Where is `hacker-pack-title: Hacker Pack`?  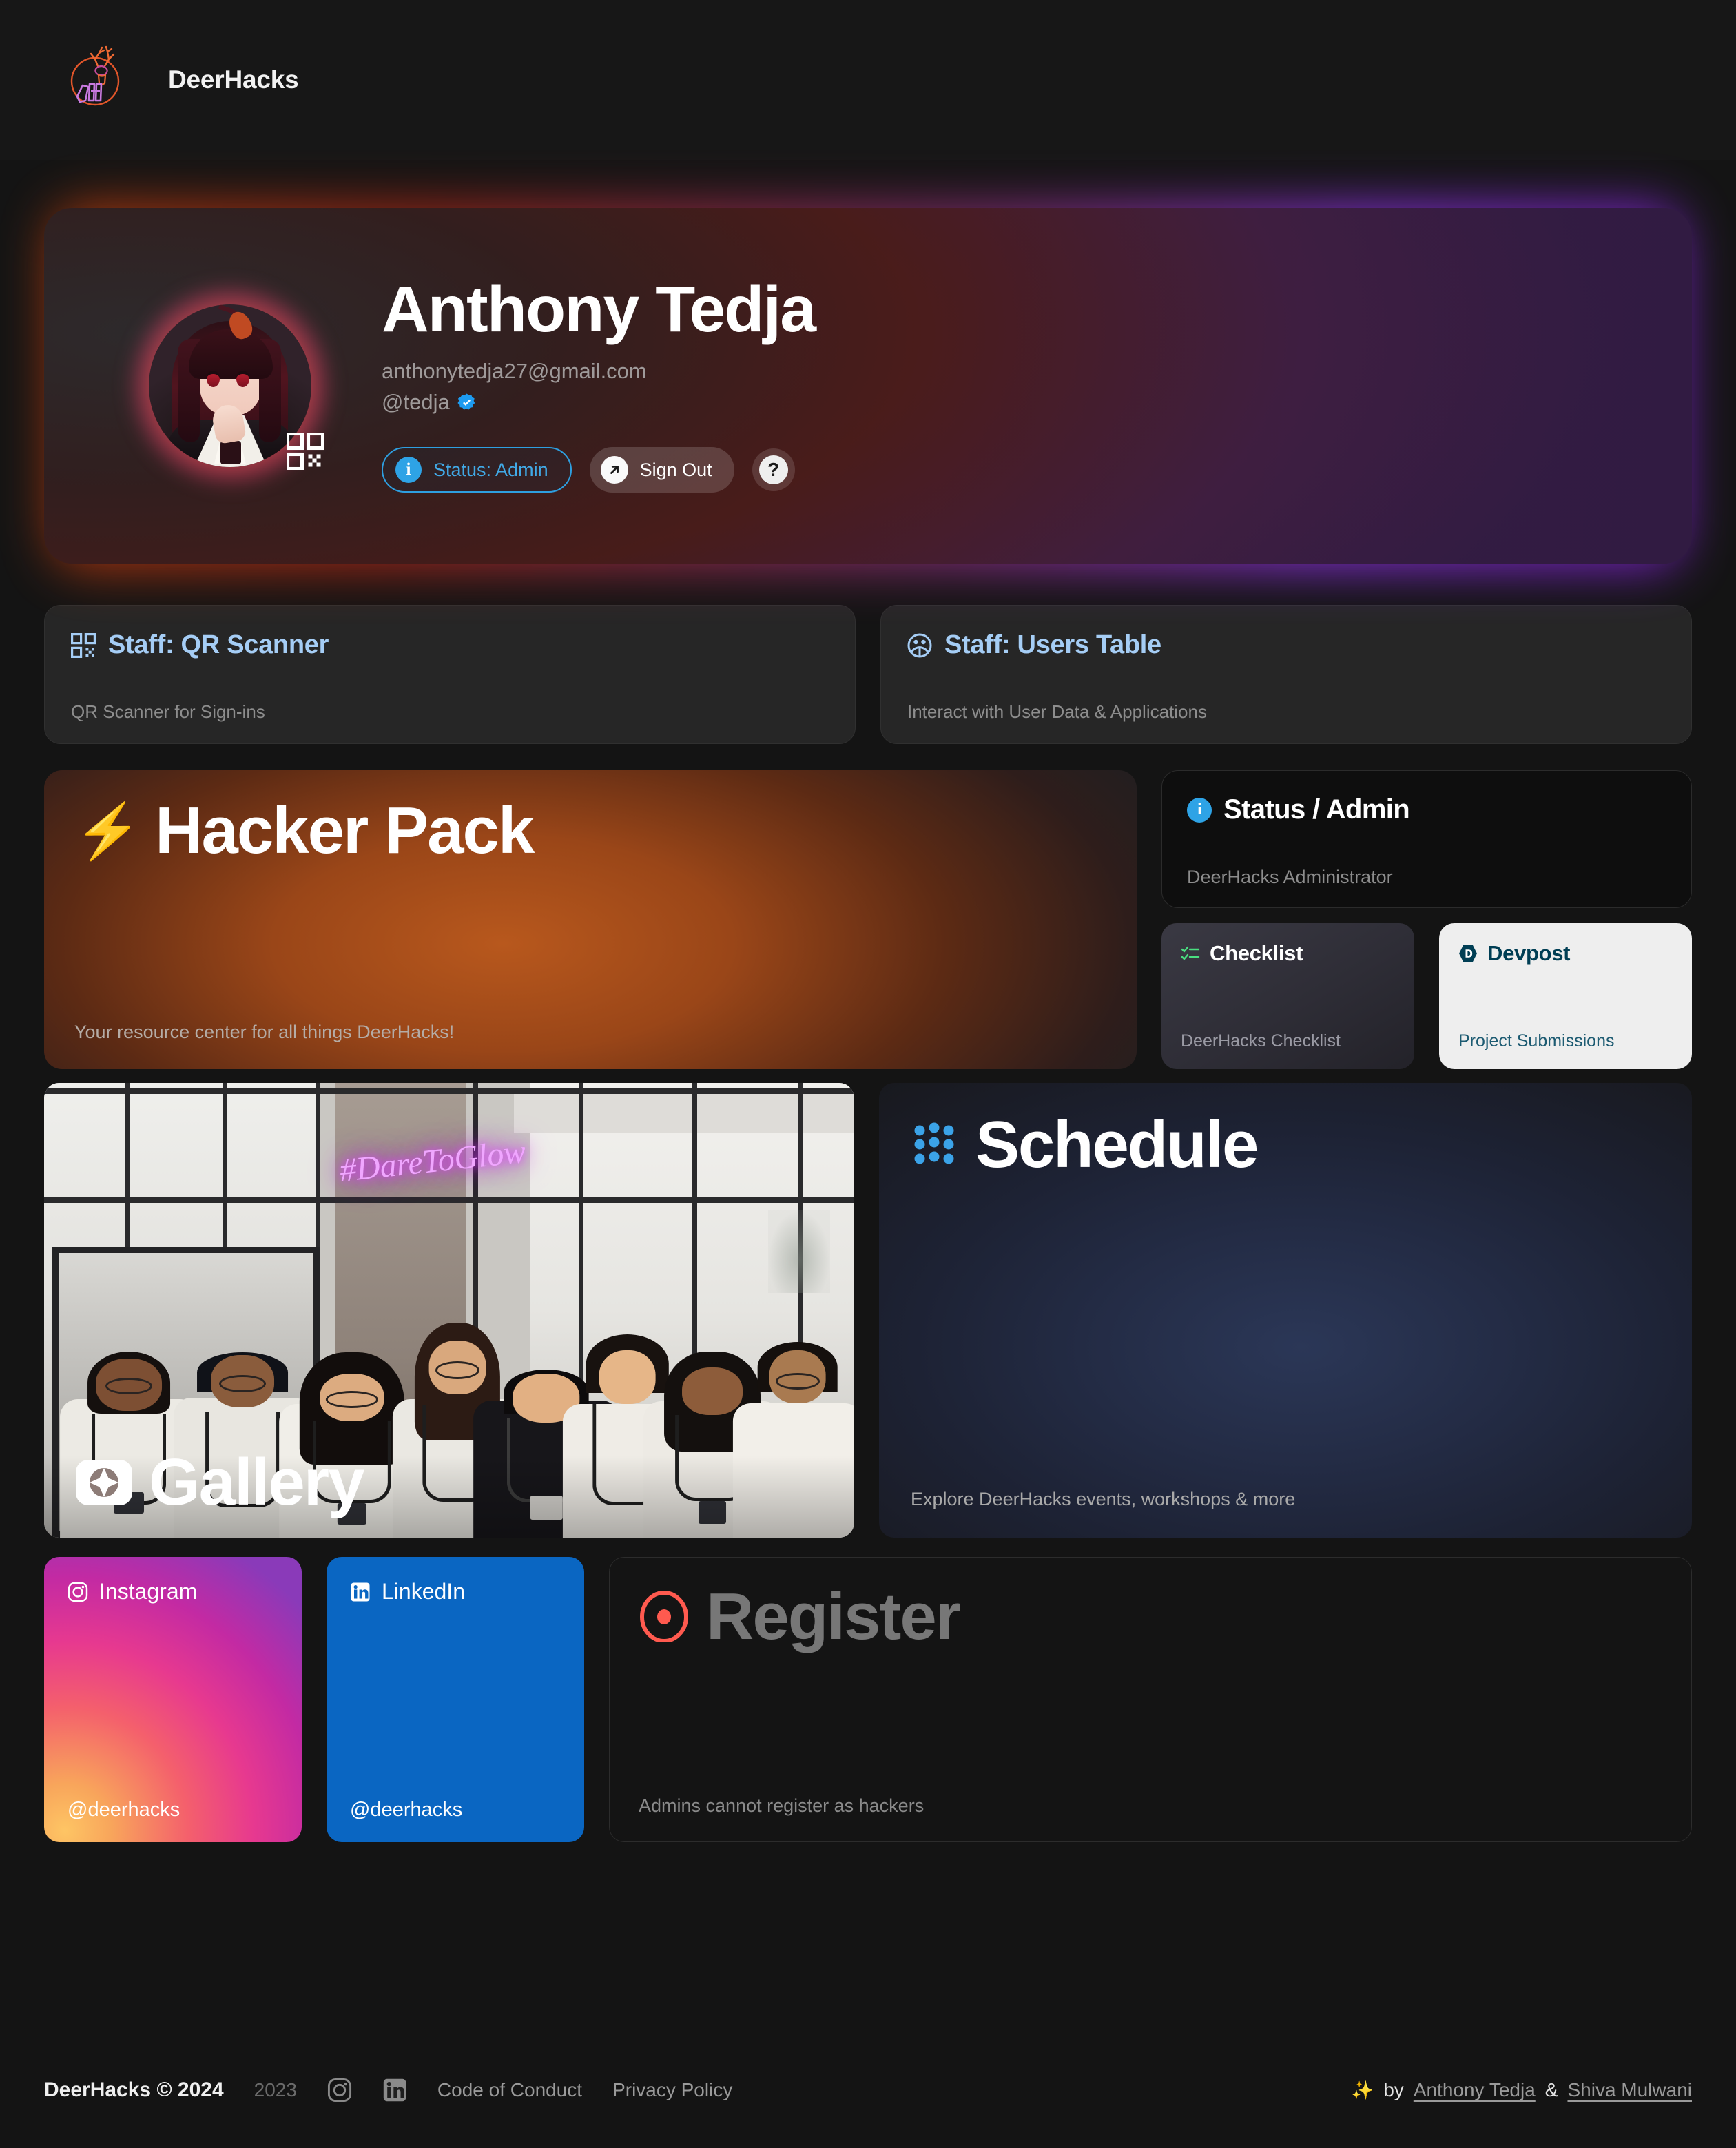 hacker-pack-title: Hacker Pack is located at coordinates (345, 830).